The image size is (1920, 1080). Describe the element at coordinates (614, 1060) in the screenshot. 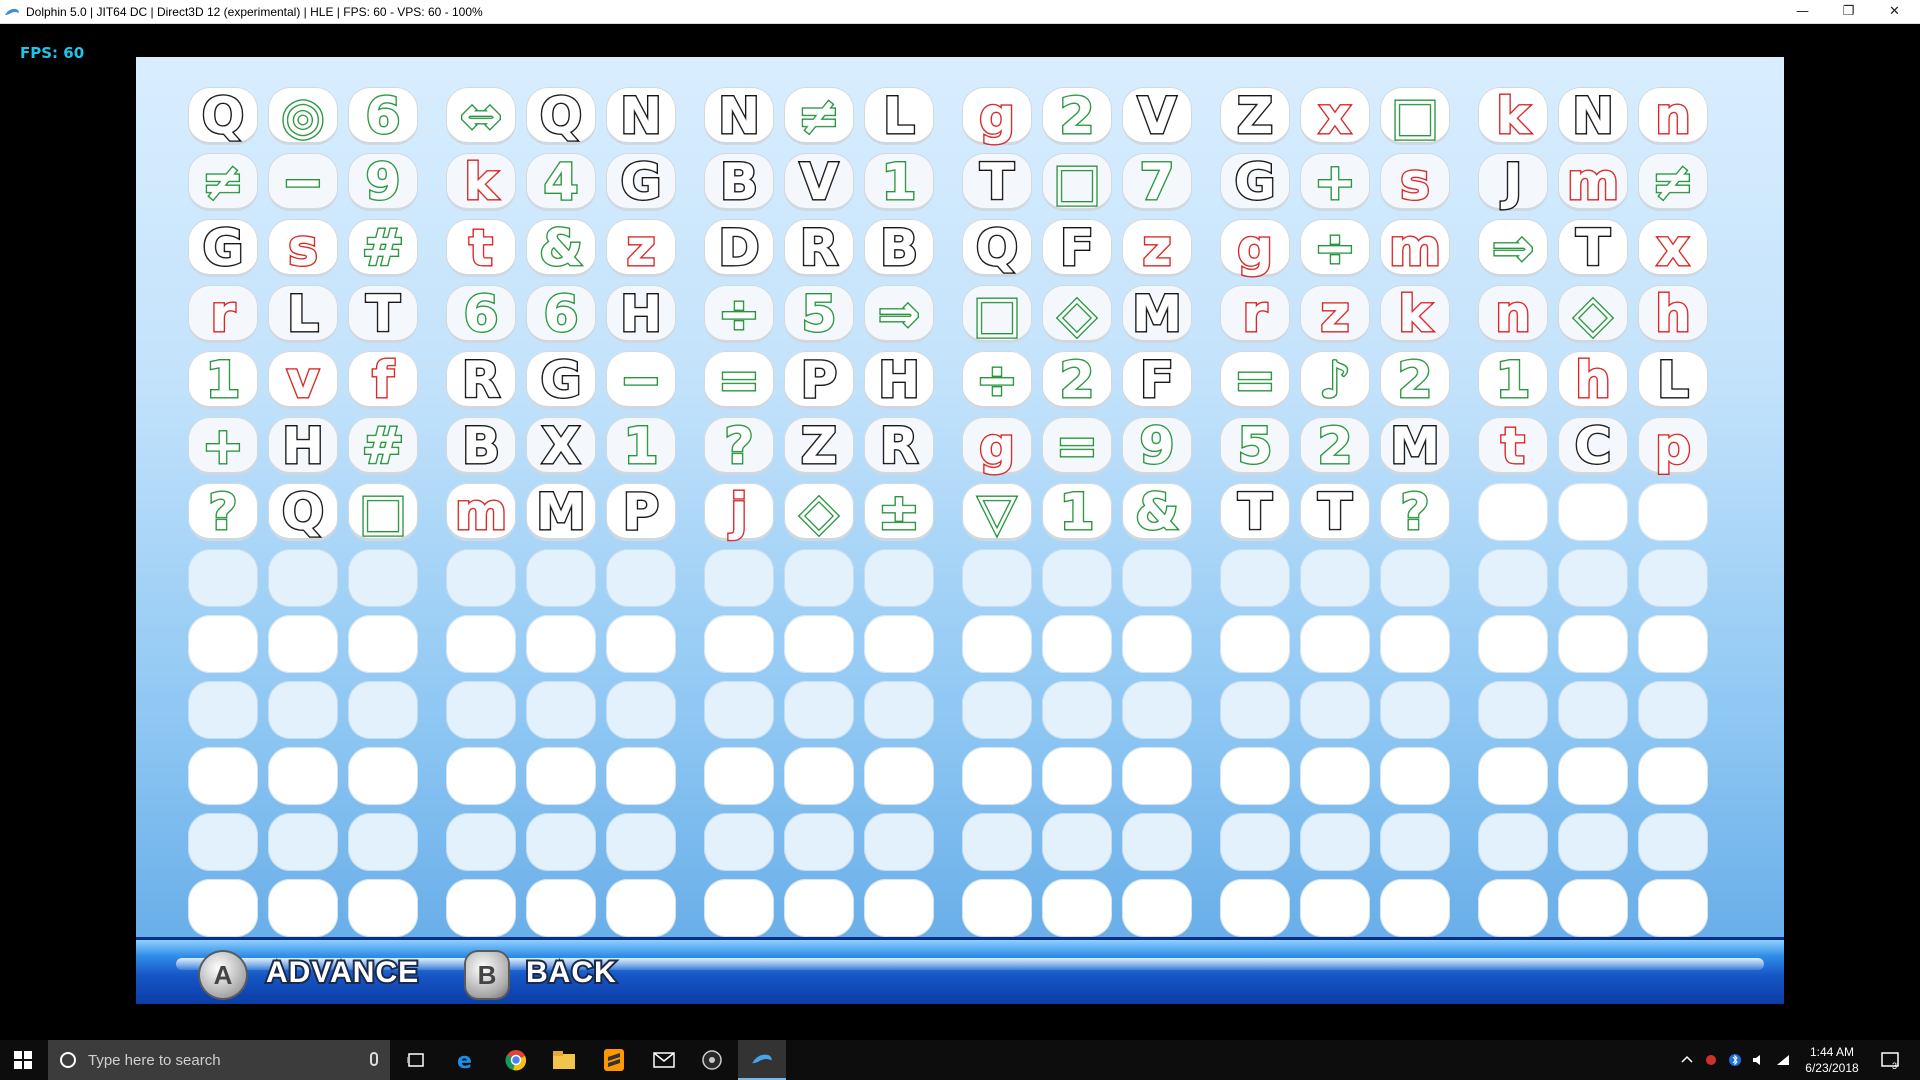

I see `sublime-text-icon` at that location.